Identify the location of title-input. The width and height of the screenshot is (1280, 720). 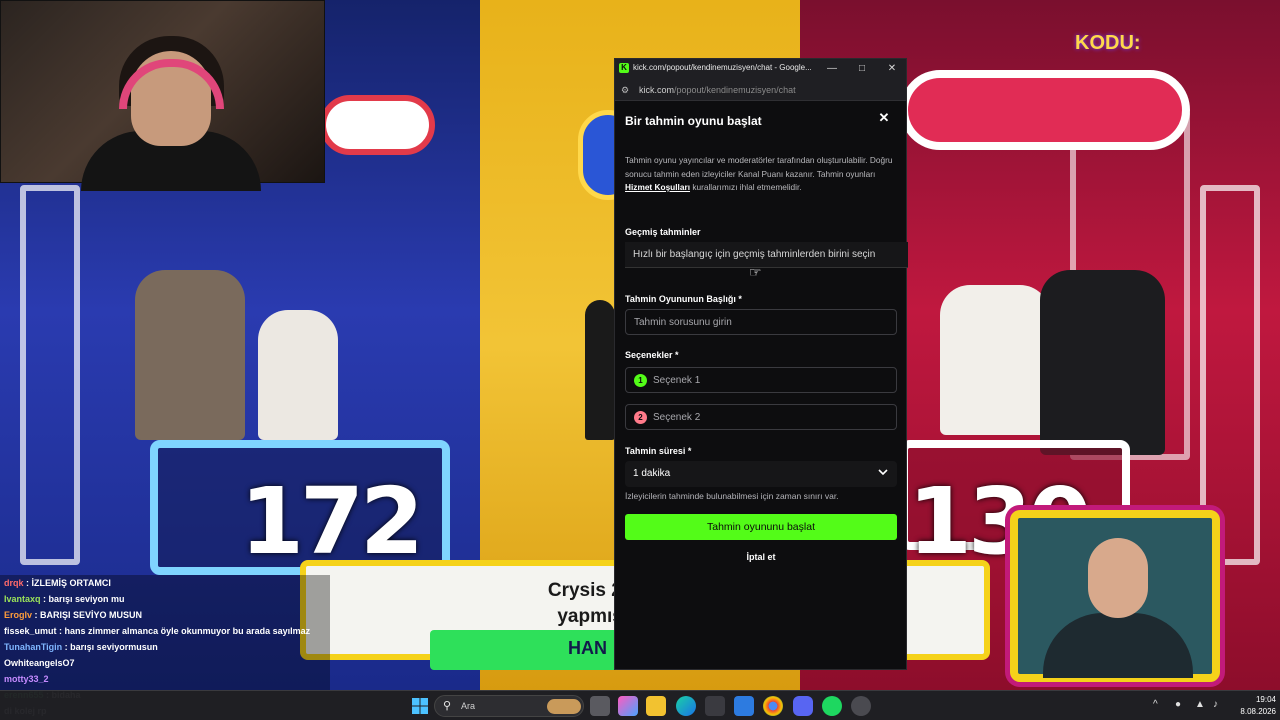
(759, 322).